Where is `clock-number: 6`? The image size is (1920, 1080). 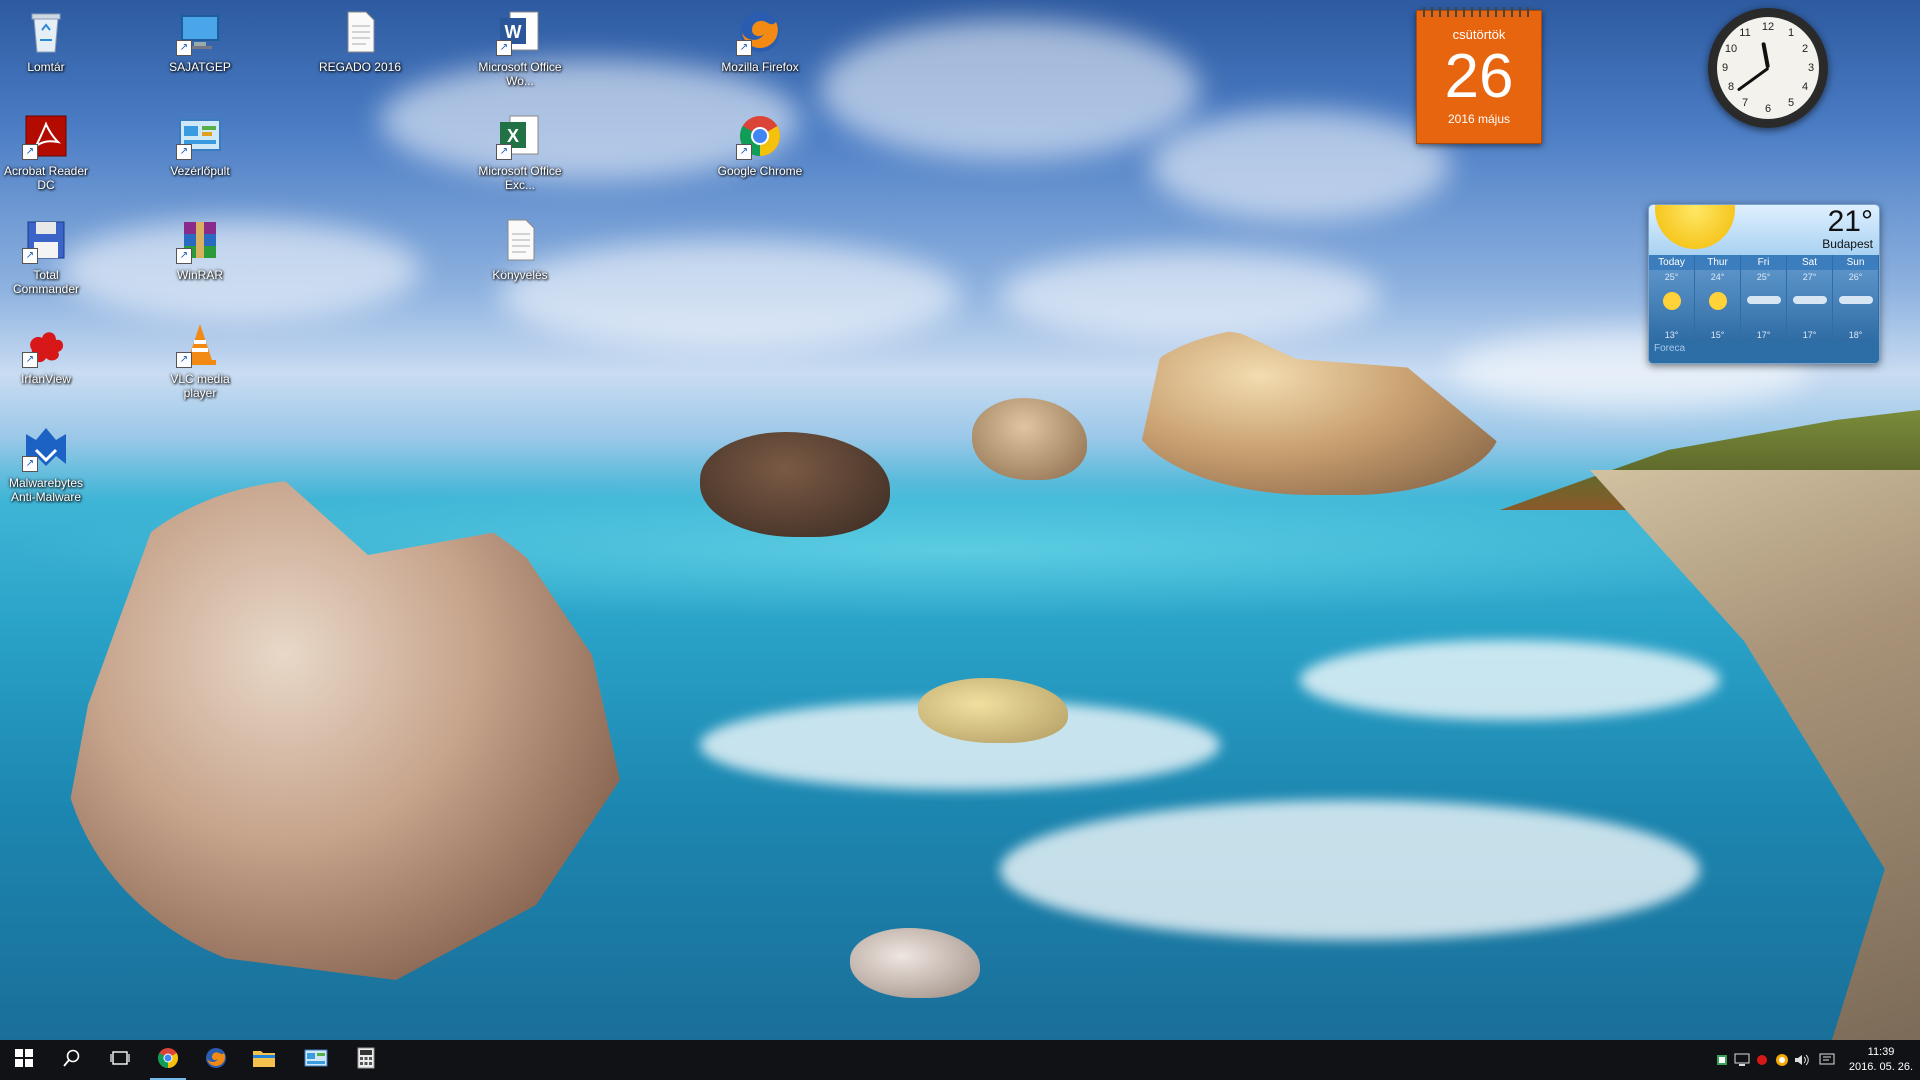 clock-number: 6 is located at coordinates (1768, 109).